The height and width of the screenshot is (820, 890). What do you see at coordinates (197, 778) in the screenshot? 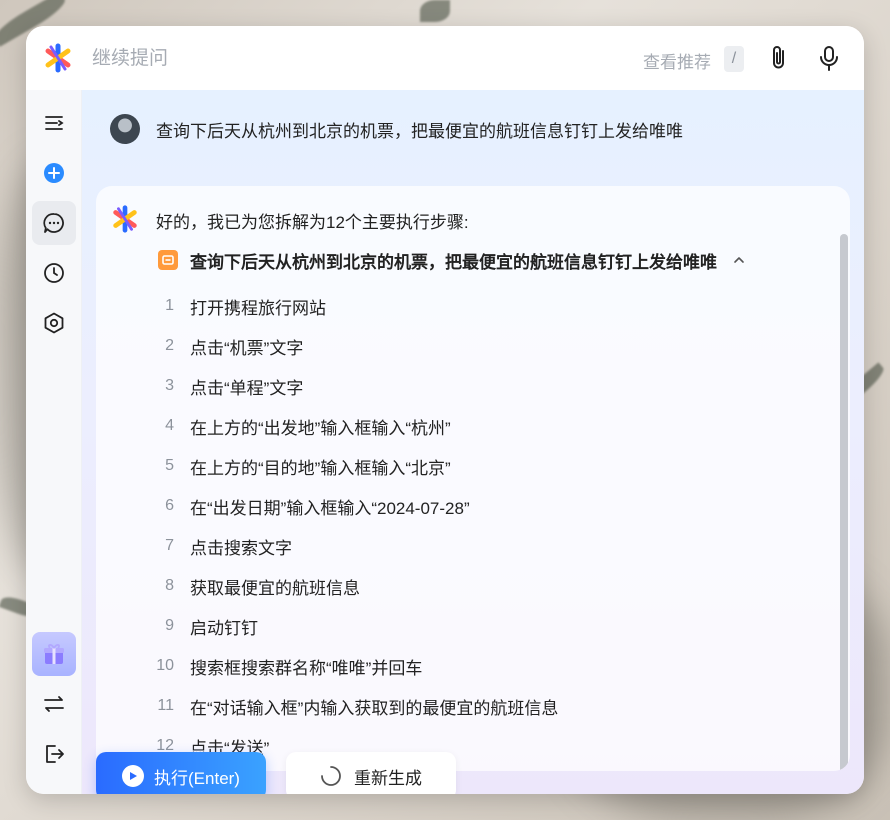
I see `execute-label: 执行(Enter)` at bounding box center [197, 778].